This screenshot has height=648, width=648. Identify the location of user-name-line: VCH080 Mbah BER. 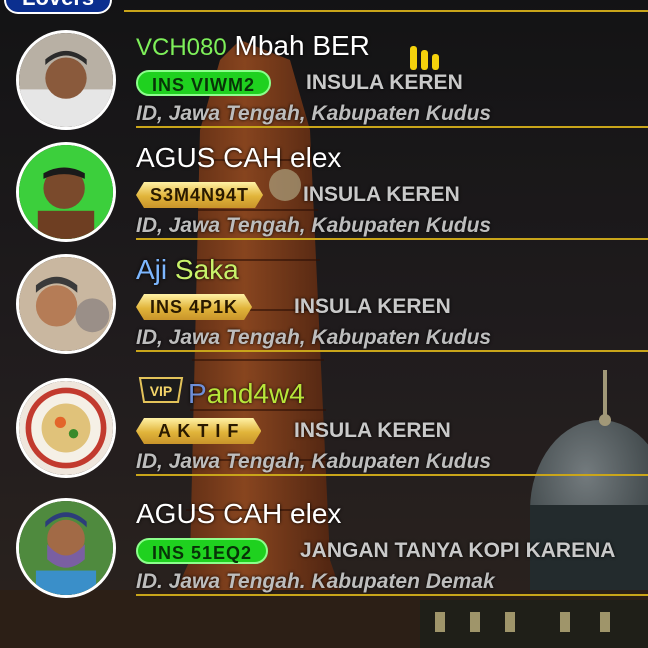
(253, 46).